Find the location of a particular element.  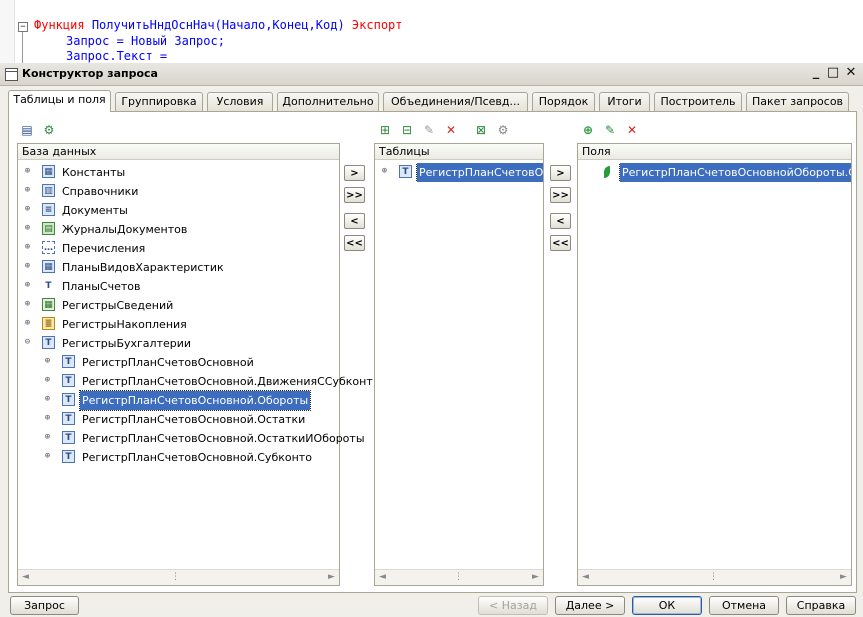

function-signature: ПолучитьНндОснНач(Начало,Конец,Код) is located at coordinates (218, 25).